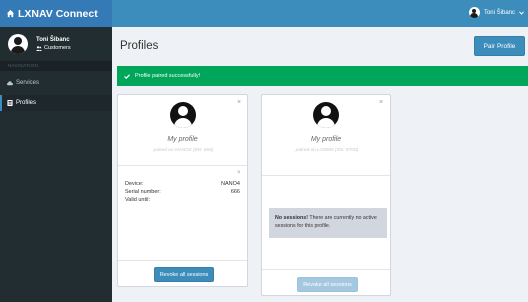 The height and width of the screenshot is (302, 528). Describe the element at coordinates (139, 46) in the screenshot. I see `page-title: Profiles` at that location.